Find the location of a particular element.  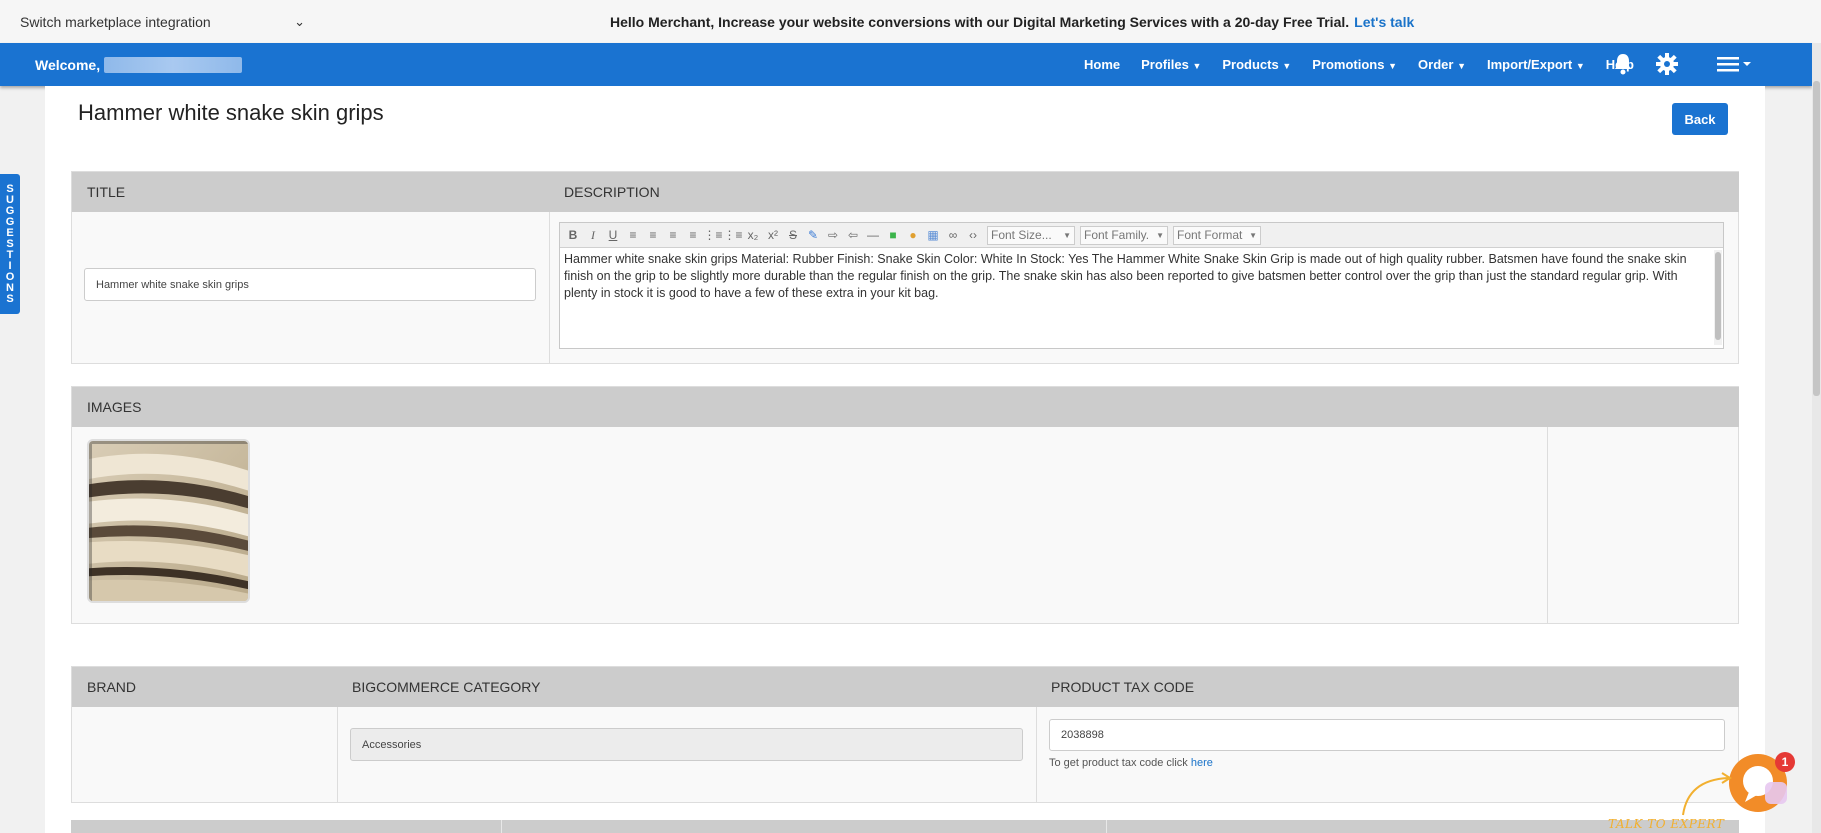

editor-scrollbar-thumb is located at coordinates (1718, 296).